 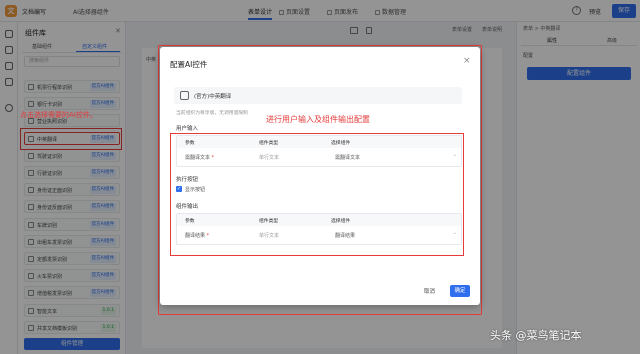 I want to click on annotation-mid: 进行用户输入及组件输出配置, so click(x=318, y=119).